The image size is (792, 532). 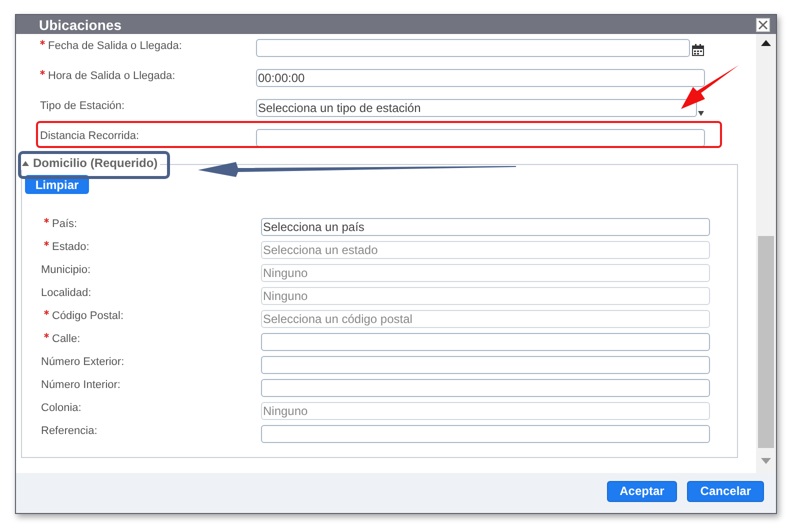 What do you see at coordinates (766, 461) in the screenshot?
I see `scroll-down-icon` at bounding box center [766, 461].